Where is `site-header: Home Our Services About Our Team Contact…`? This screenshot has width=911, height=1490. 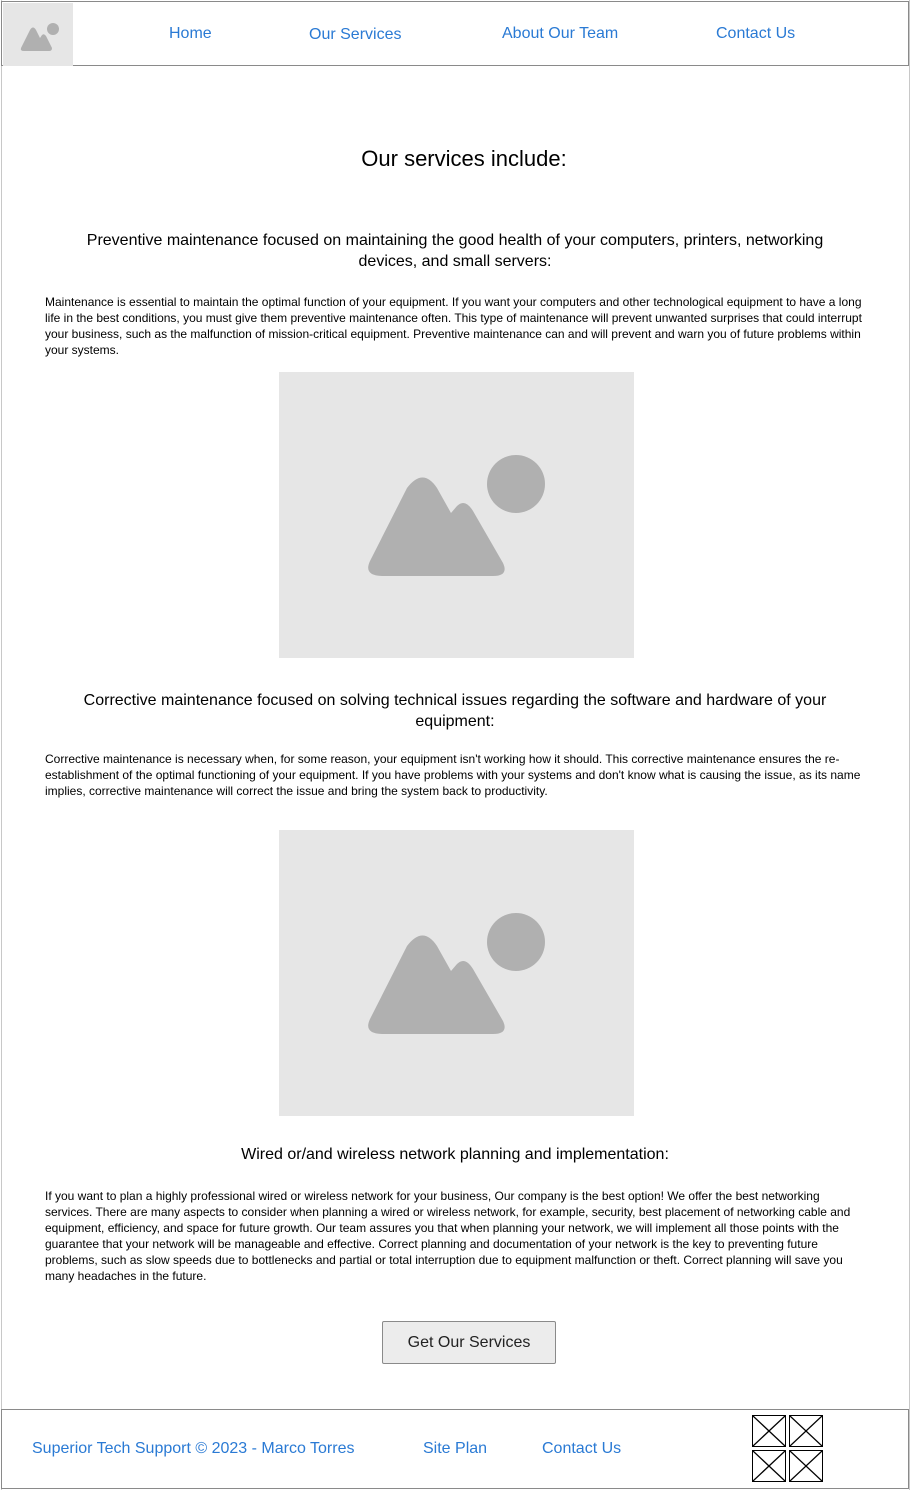
site-header: Home Our Services About Our Team Contact… is located at coordinates (455, 33).